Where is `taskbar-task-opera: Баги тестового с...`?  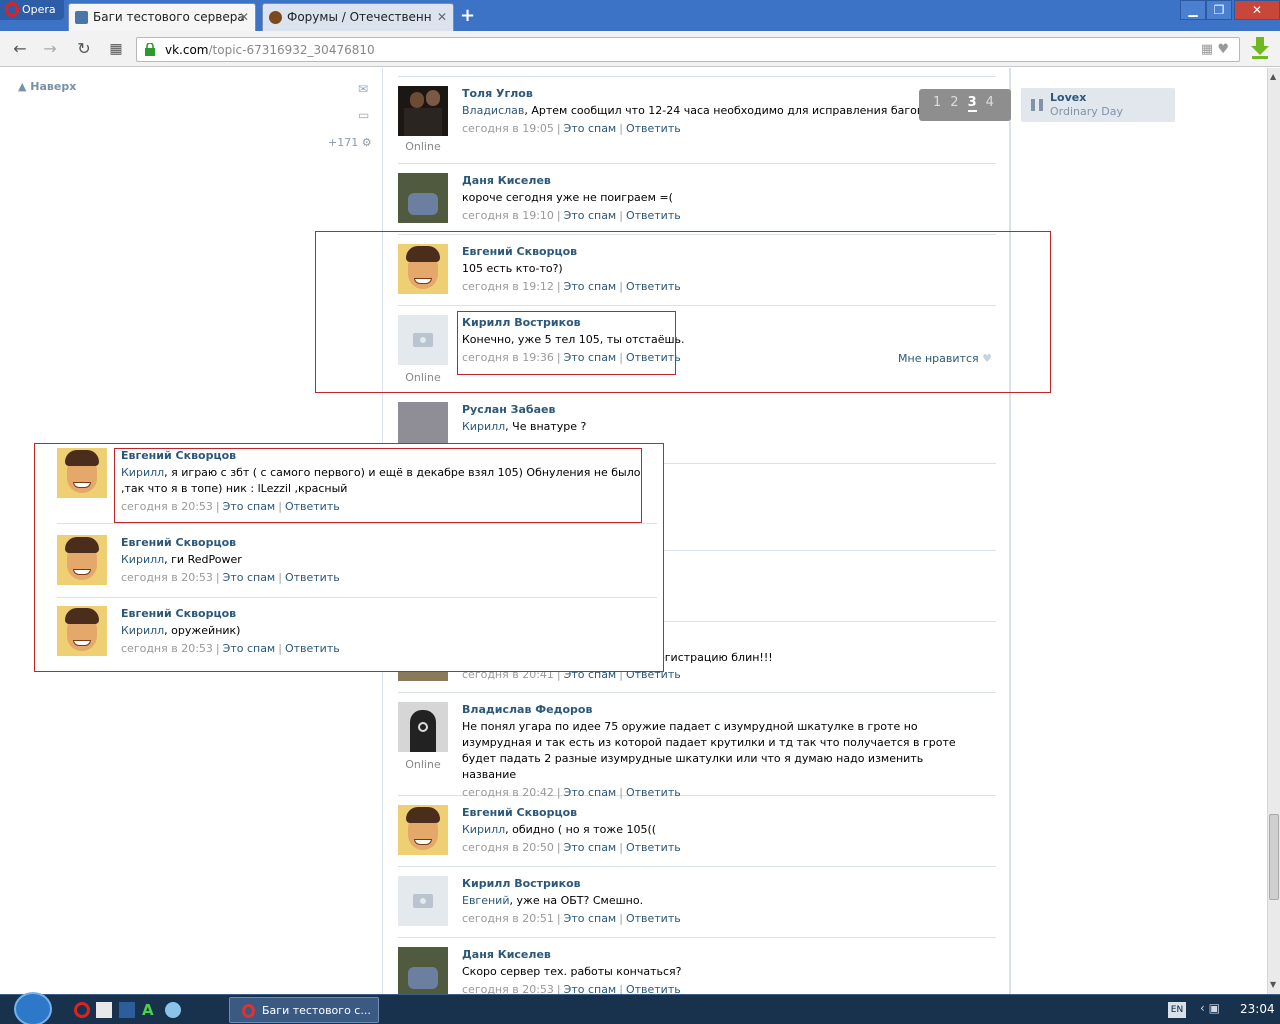
taskbar-task-opera: Баги тестового с... is located at coordinates (304, 1010).